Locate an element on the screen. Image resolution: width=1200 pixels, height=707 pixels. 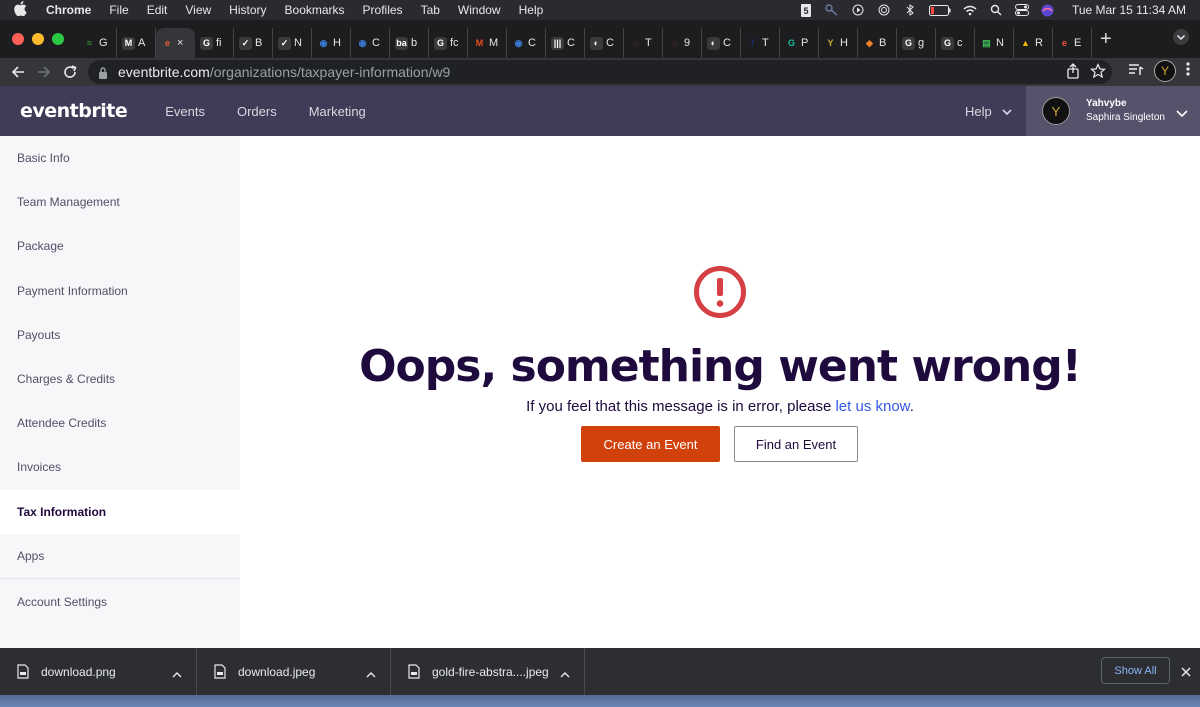
profile-avatar-icon: Y is located at coordinates (1165, 71).